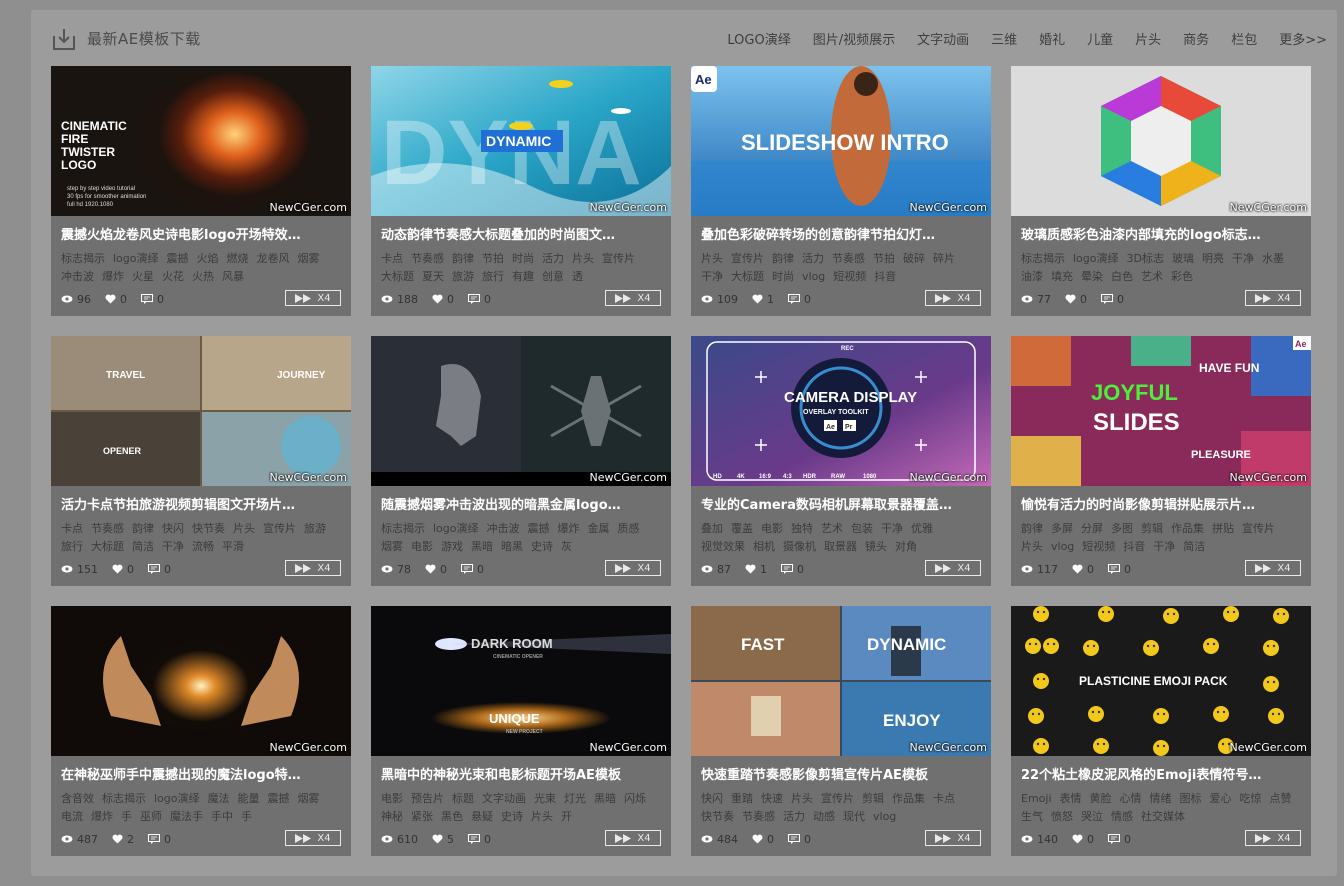  I want to click on nav-intro: 片头, so click(1148, 38).